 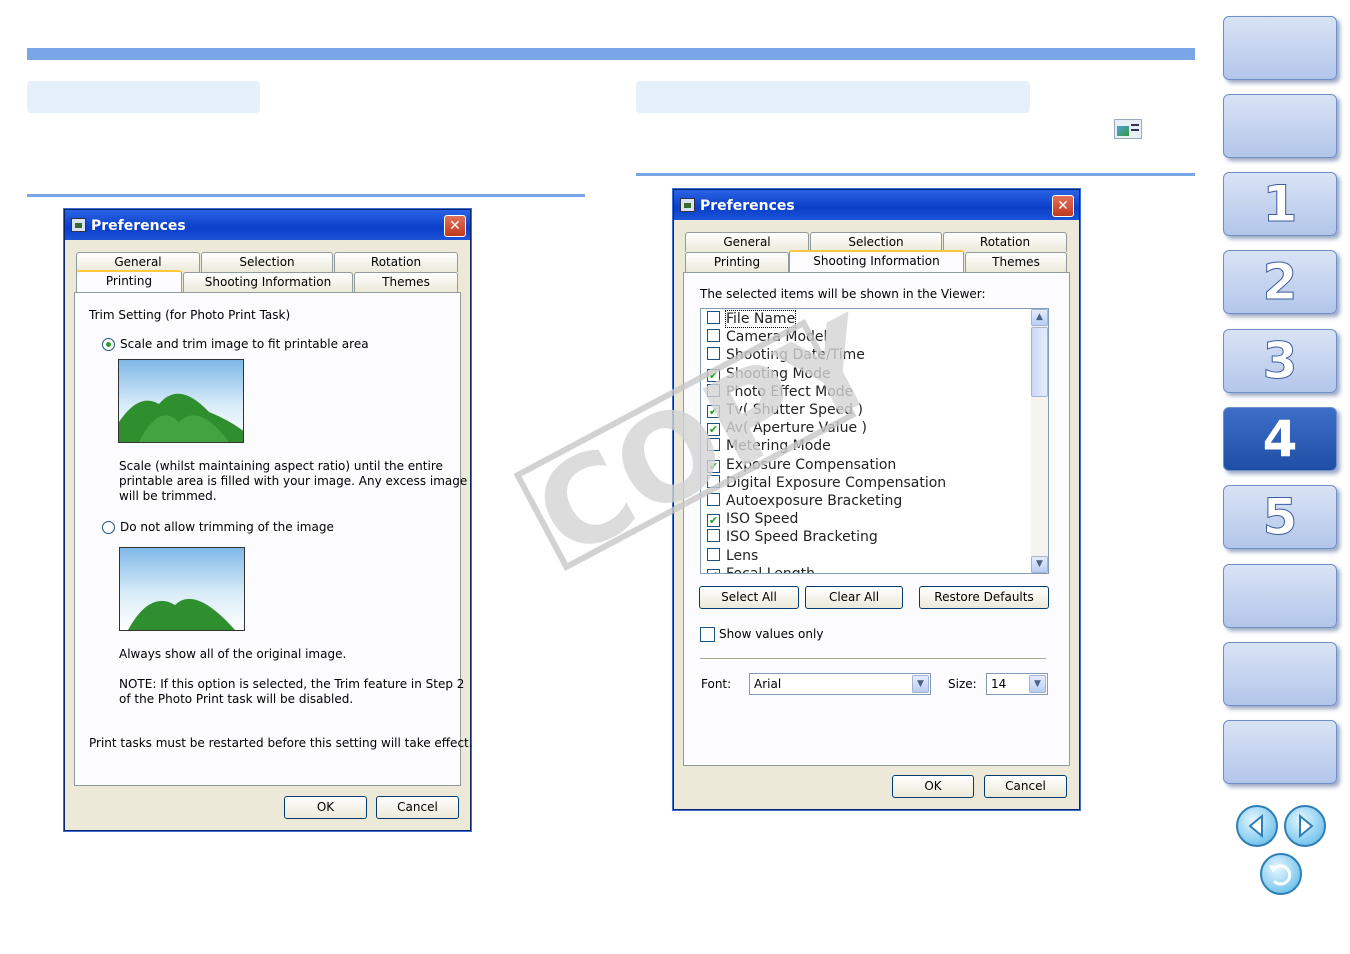 What do you see at coordinates (1280, 439) in the screenshot?
I see `nav-chapter-4: 4` at bounding box center [1280, 439].